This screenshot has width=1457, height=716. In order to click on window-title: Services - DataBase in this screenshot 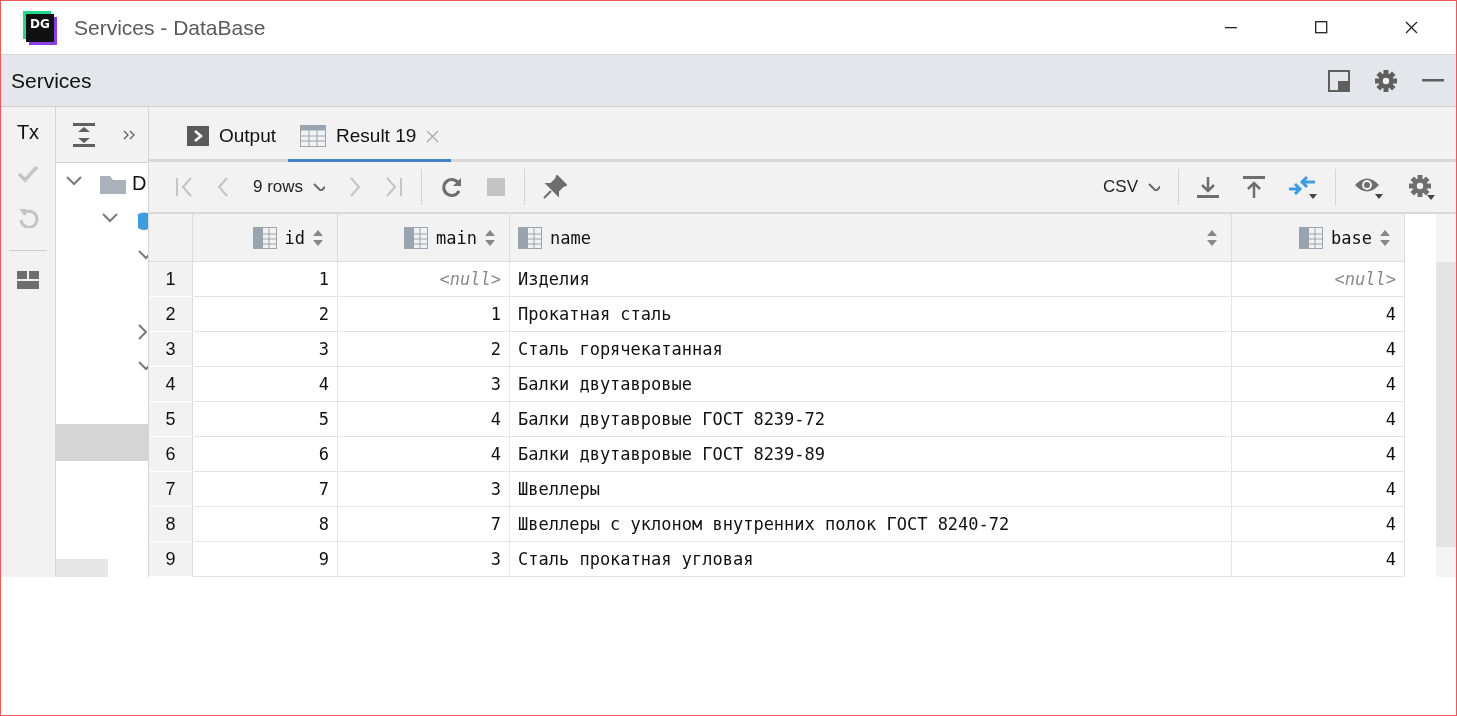, I will do `click(170, 27)`.